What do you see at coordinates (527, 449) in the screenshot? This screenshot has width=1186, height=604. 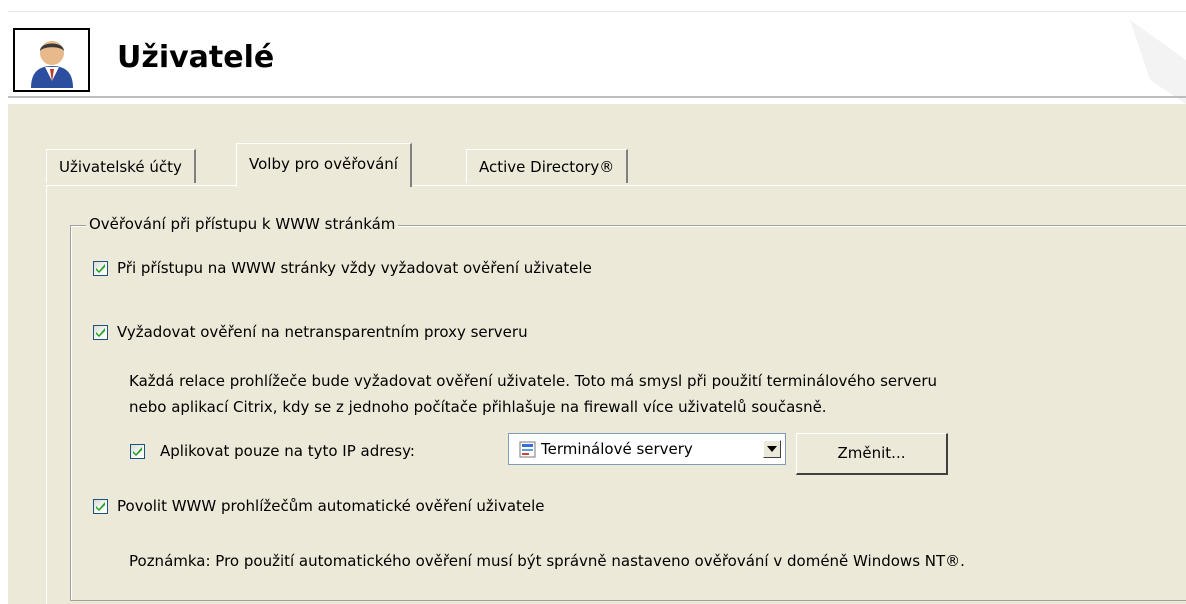 I see `ip-group-icon` at bounding box center [527, 449].